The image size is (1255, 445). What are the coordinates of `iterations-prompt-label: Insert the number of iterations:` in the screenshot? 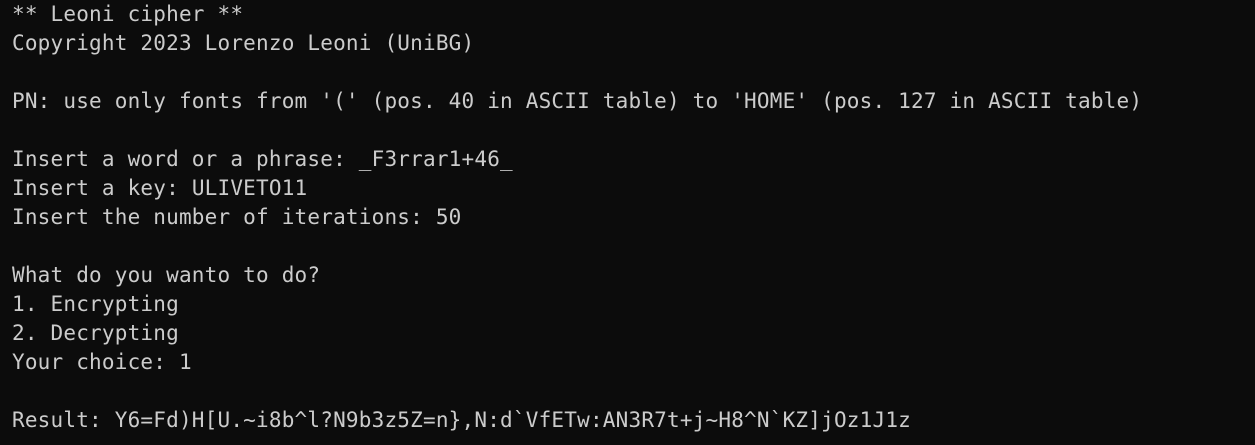 It's located at (224, 217).